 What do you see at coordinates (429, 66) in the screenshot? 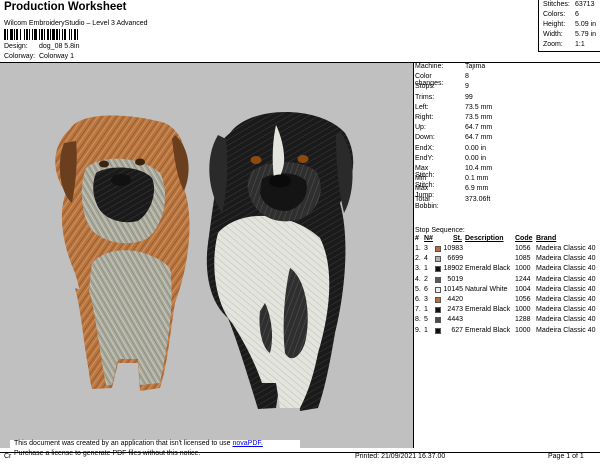
I see `info-label: Machine:` at bounding box center [429, 66].